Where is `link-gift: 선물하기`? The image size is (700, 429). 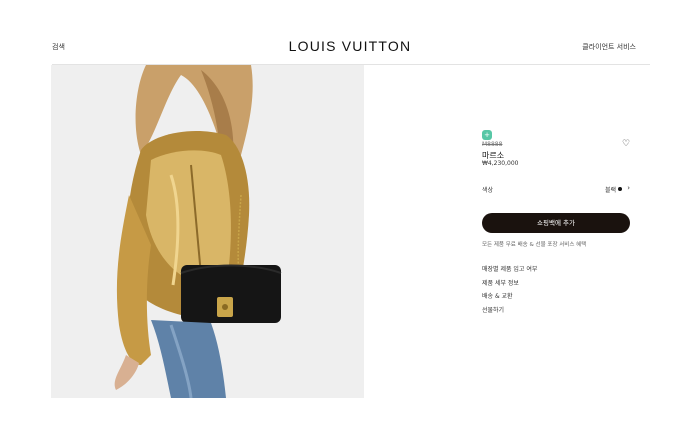 link-gift: 선물하기 is located at coordinates (509, 314).